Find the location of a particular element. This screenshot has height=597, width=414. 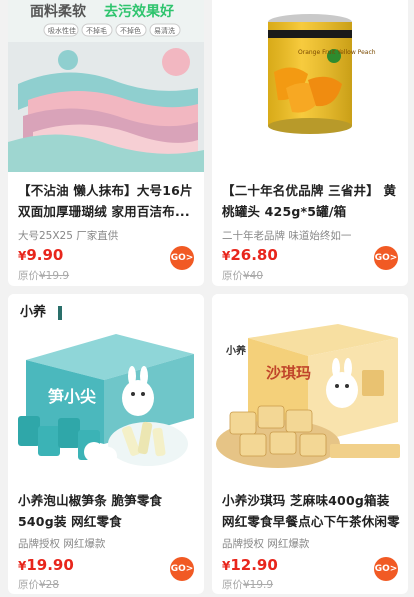

feature-chip: 易清洗 is located at coordinates (164, 30).